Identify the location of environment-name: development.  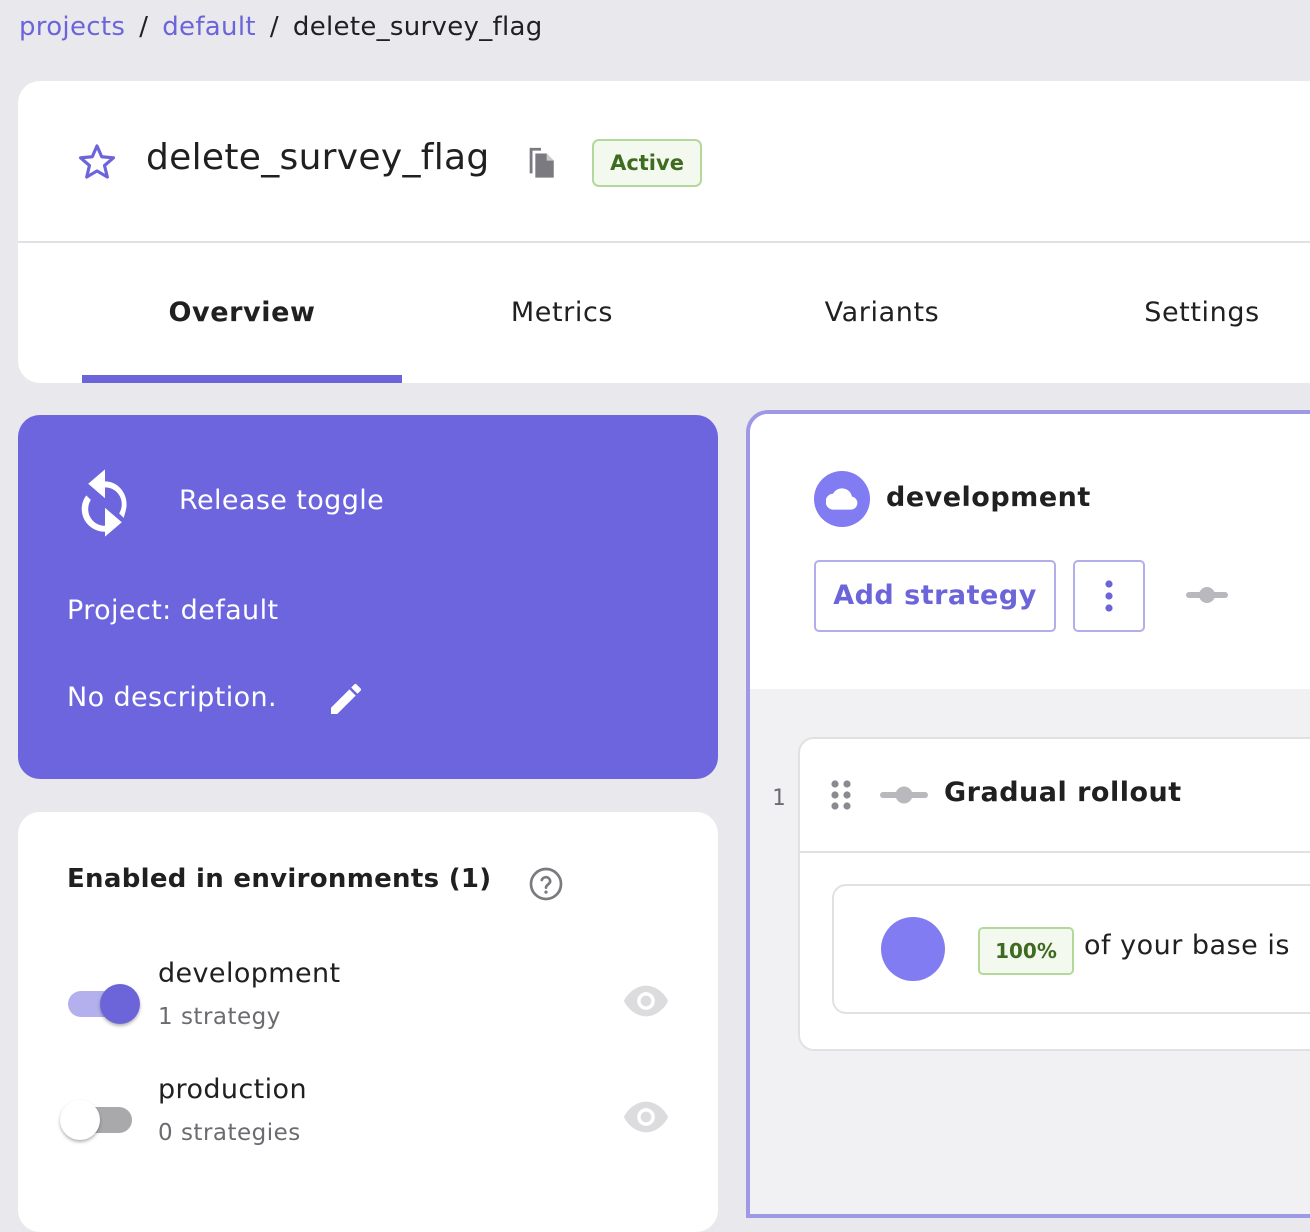
(249, 973).